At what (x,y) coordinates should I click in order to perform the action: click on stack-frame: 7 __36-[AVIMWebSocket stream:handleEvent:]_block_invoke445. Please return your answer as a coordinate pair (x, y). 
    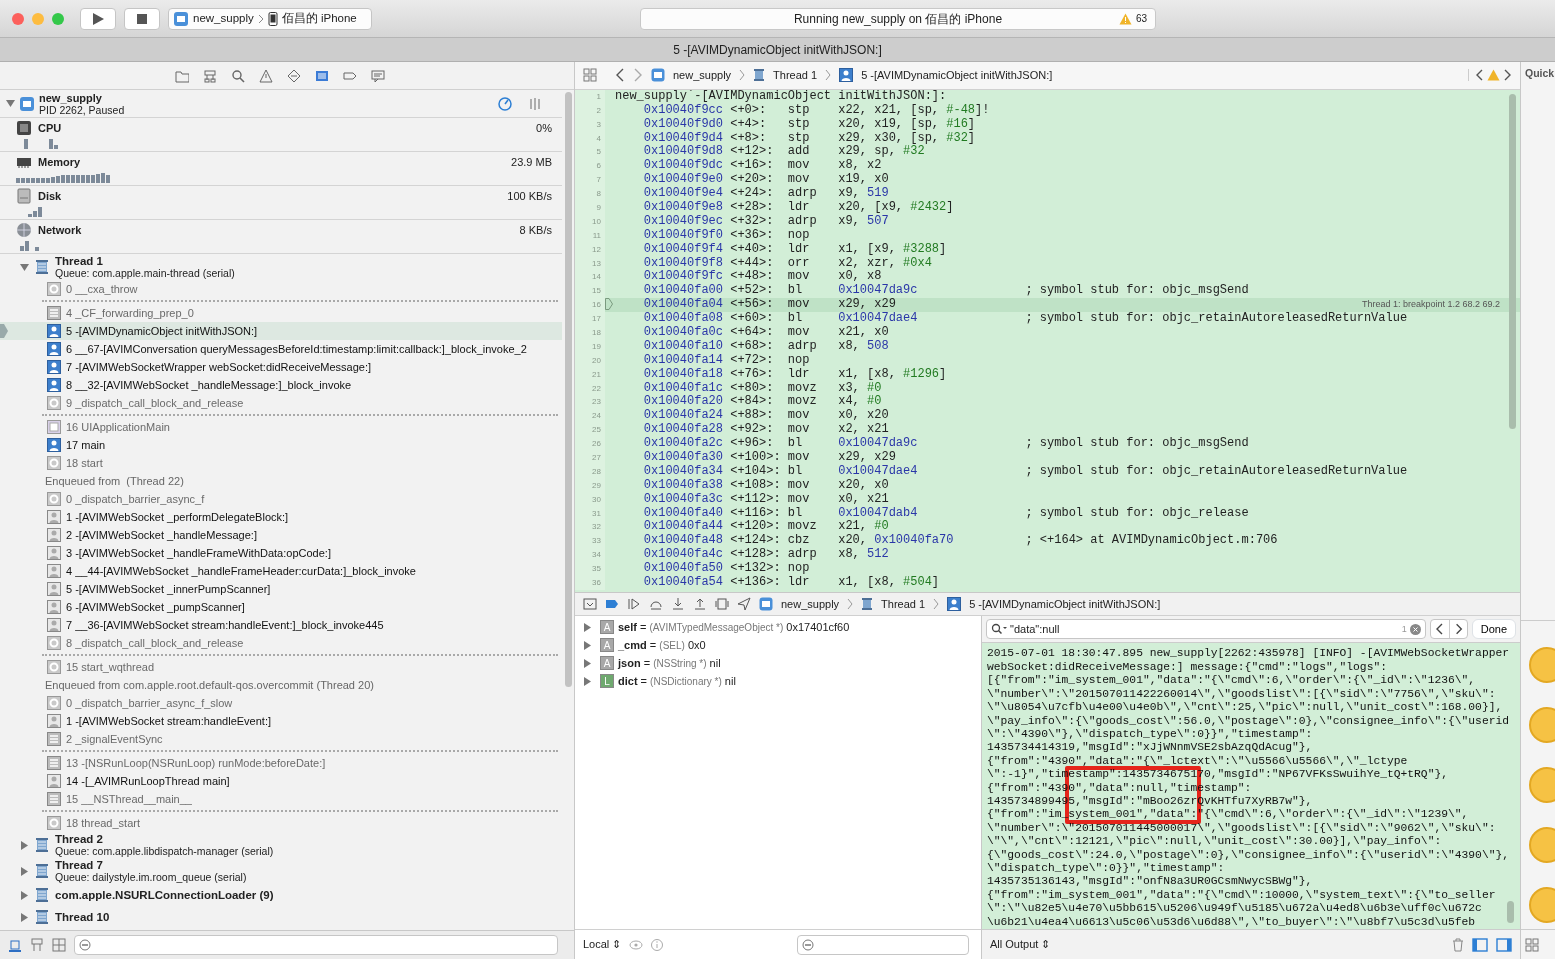
    Looking at the image, I should click on (281, 625).